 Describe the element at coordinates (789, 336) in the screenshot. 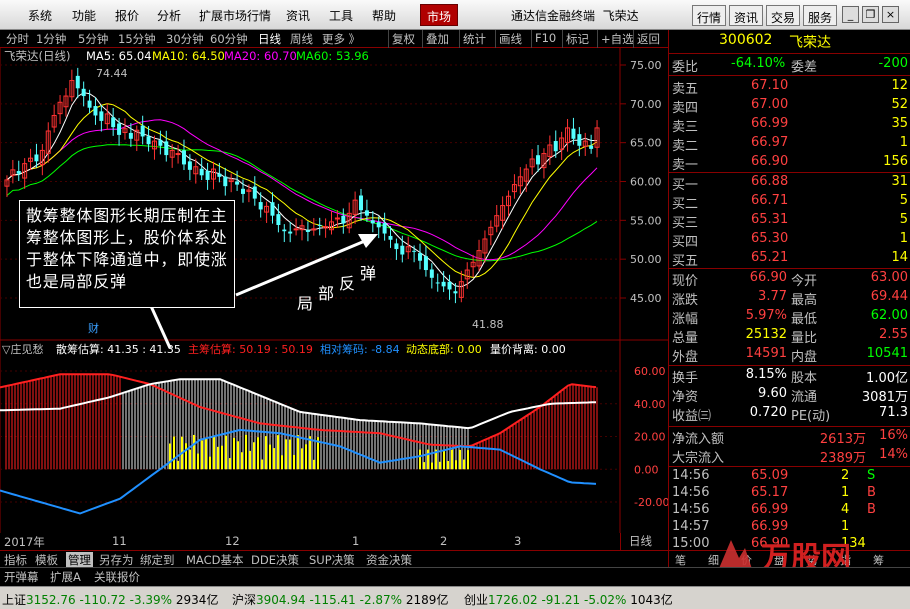

I see `stat-row: 总量 25132 量比 2.55` at that location.